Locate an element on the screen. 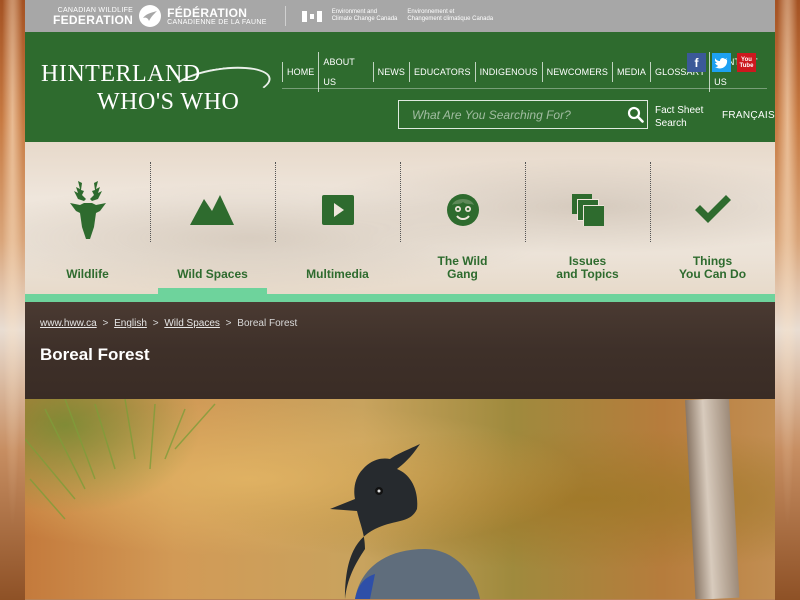 Image resolution: width=800 pixels, height=600 pixels. social-links: f You Tube is located at coordinates (721, 62).